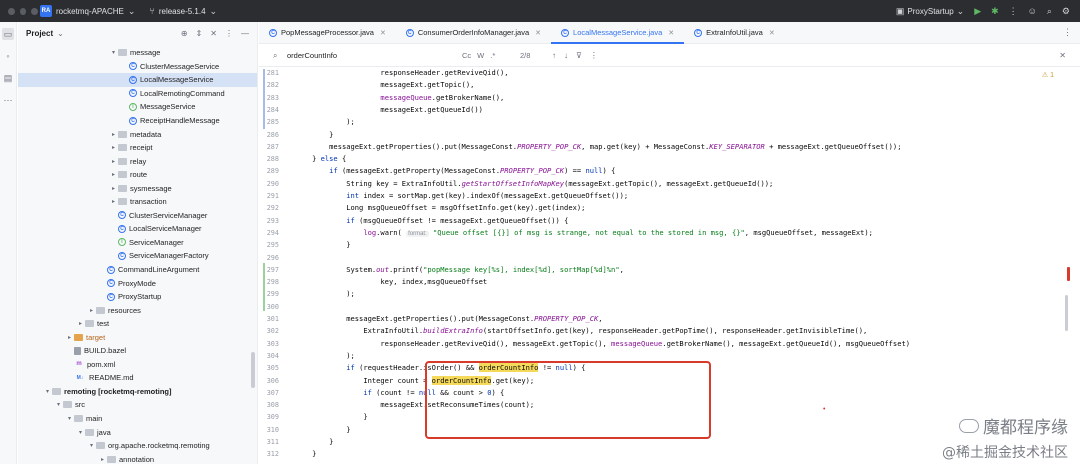 The height and width of the screenshot is (464, 1080). I want to click on tree-item: ▸ receipt, so click(137, 148).